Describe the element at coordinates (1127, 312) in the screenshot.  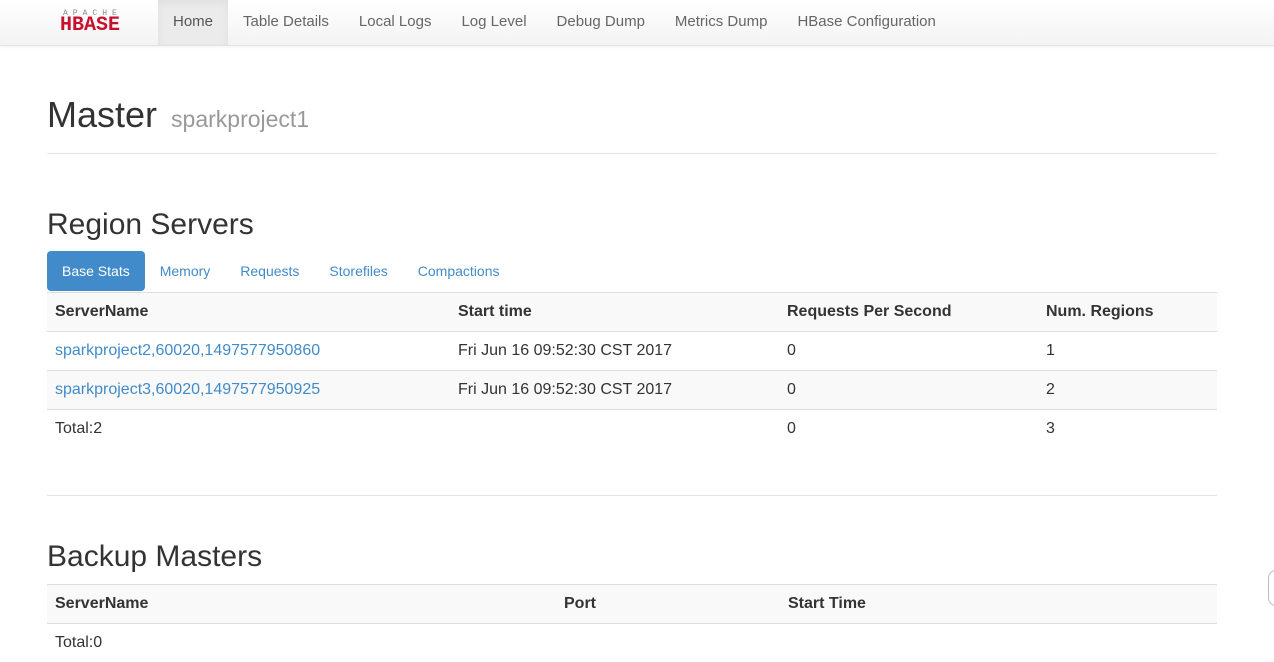
I see `col-num-regions: Num. Regions` at that location.